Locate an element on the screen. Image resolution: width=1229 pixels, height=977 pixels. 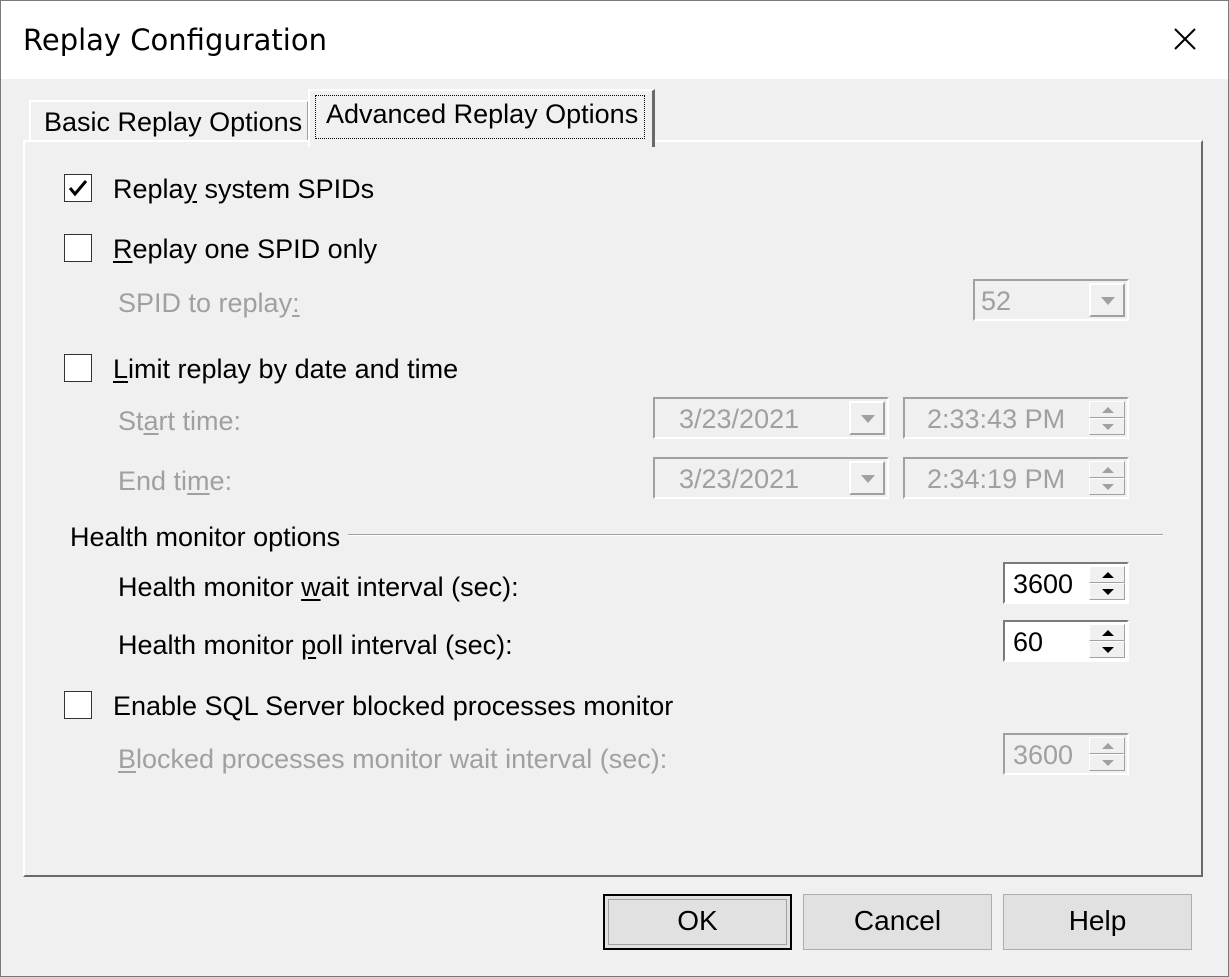
close-button is located at coordinates (1185, 40).